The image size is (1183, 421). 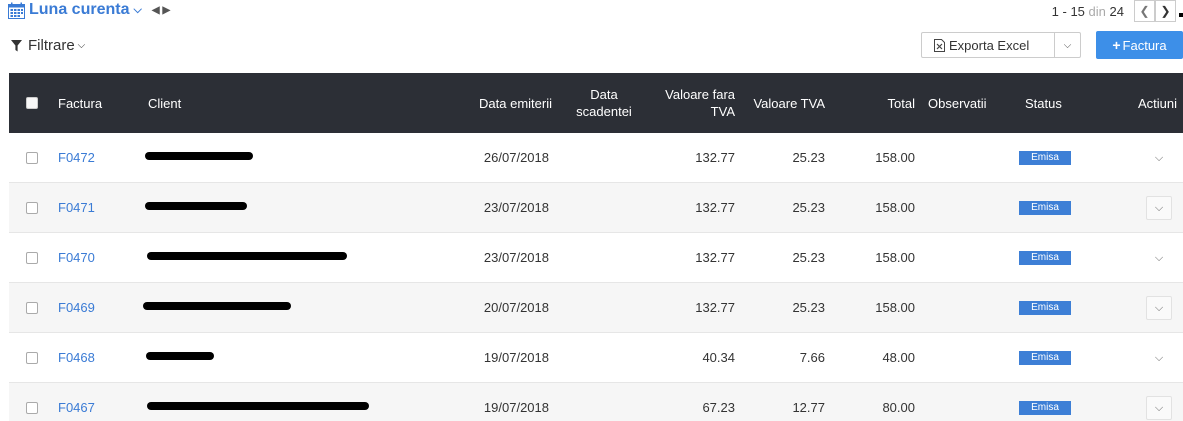 I want to click on issue-date: 20/07/2018, so click(x=516, y=307).